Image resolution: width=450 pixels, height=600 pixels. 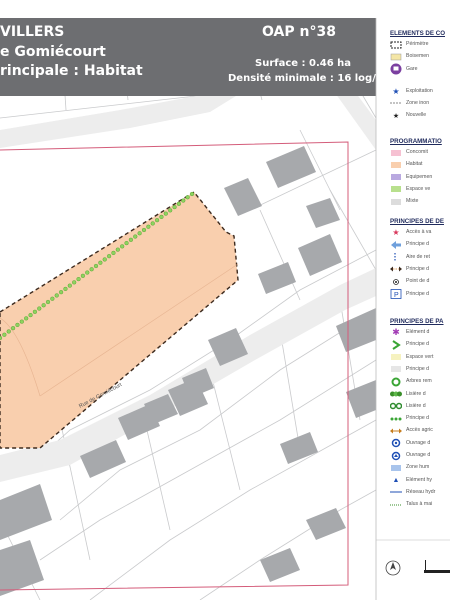 What do you see at coordinates (419, 381) in the screenshot?
I see `legend-item-label: Arbres rem` at bounding box center [419, 381].